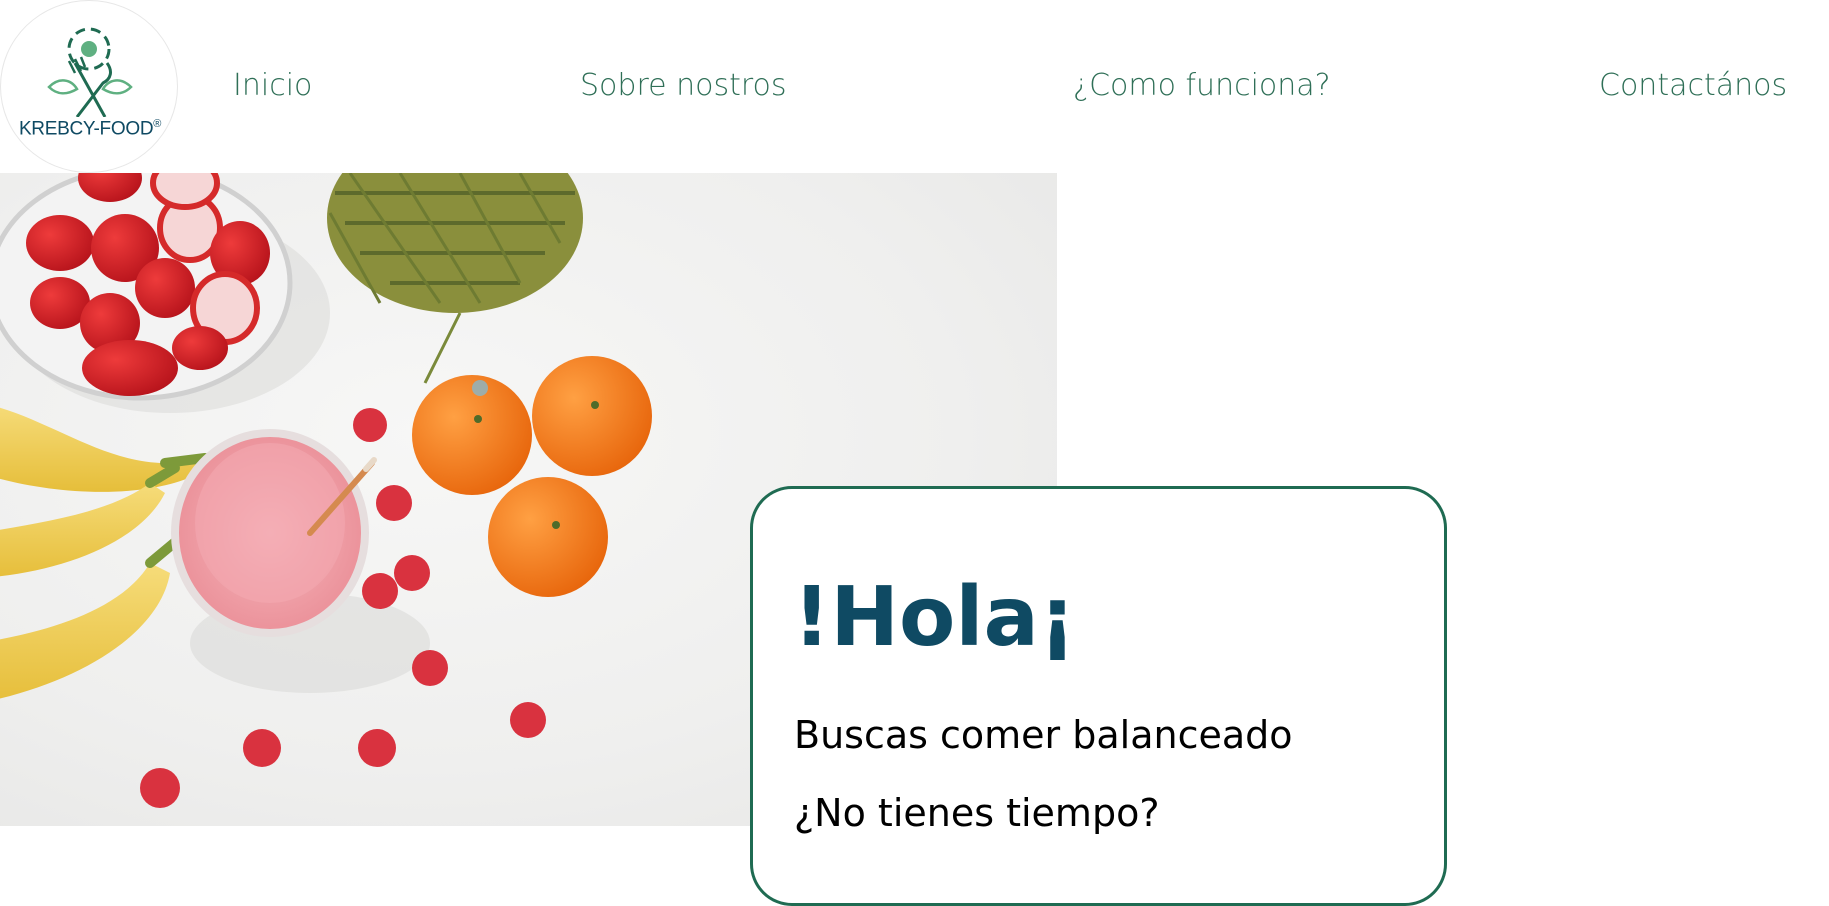 This screenshot has height=906, width=1829. I want to click on nav-sobre-nosotros: Sobre nostros, so click(683, 85).